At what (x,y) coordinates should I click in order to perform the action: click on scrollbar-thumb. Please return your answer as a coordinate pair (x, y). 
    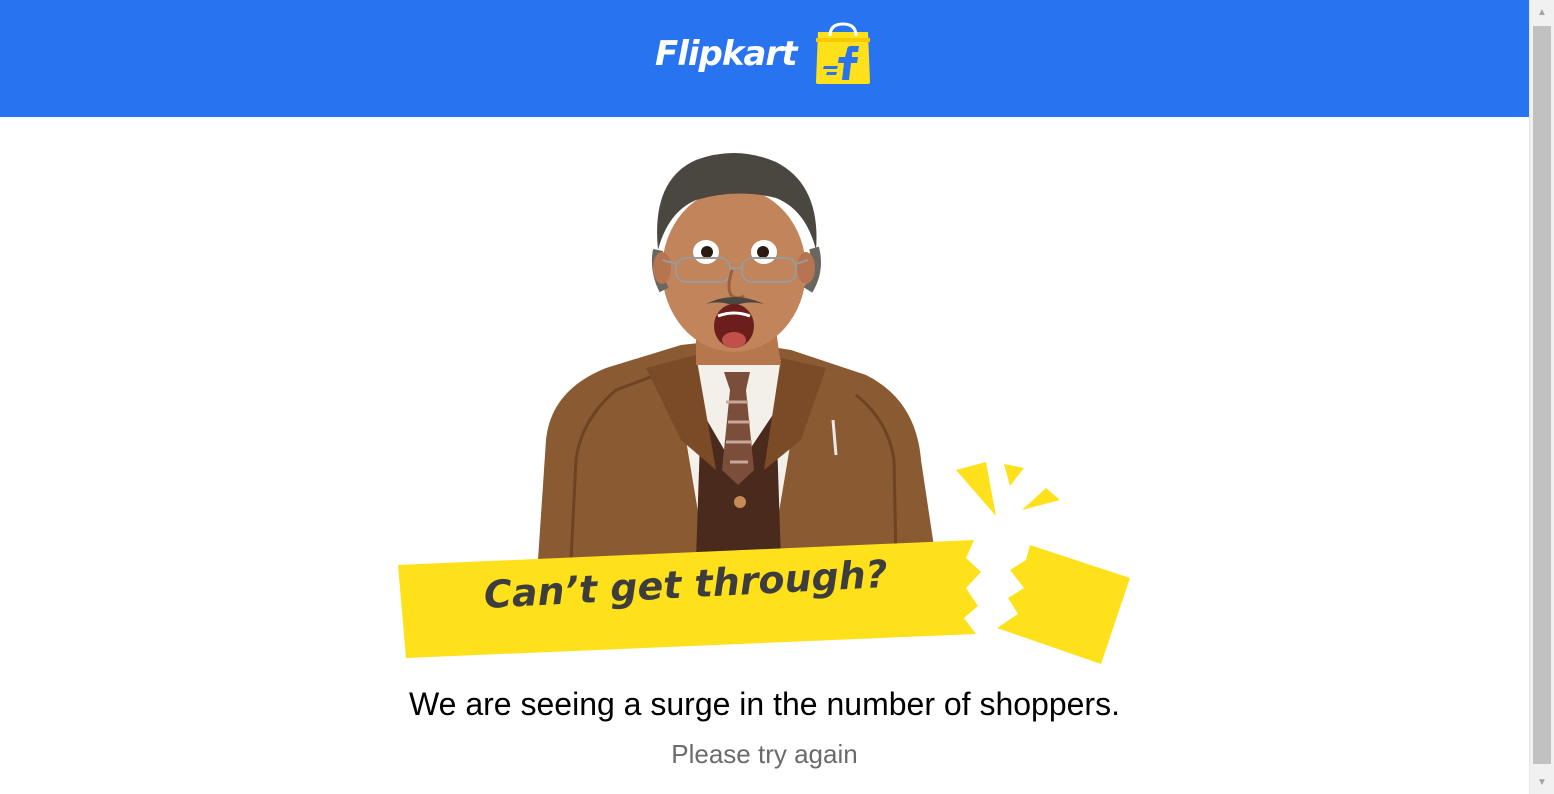
    Looking at the image, I should click on (1542, 395).